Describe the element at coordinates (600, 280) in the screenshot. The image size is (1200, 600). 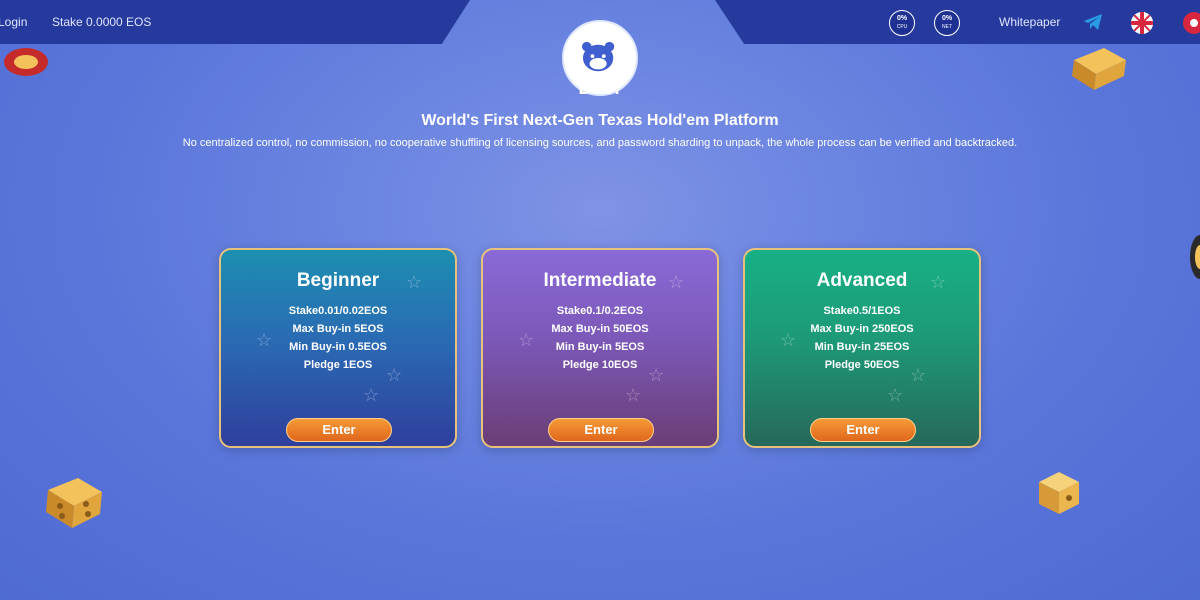
I see `tier-name: Intermediate` at that location.